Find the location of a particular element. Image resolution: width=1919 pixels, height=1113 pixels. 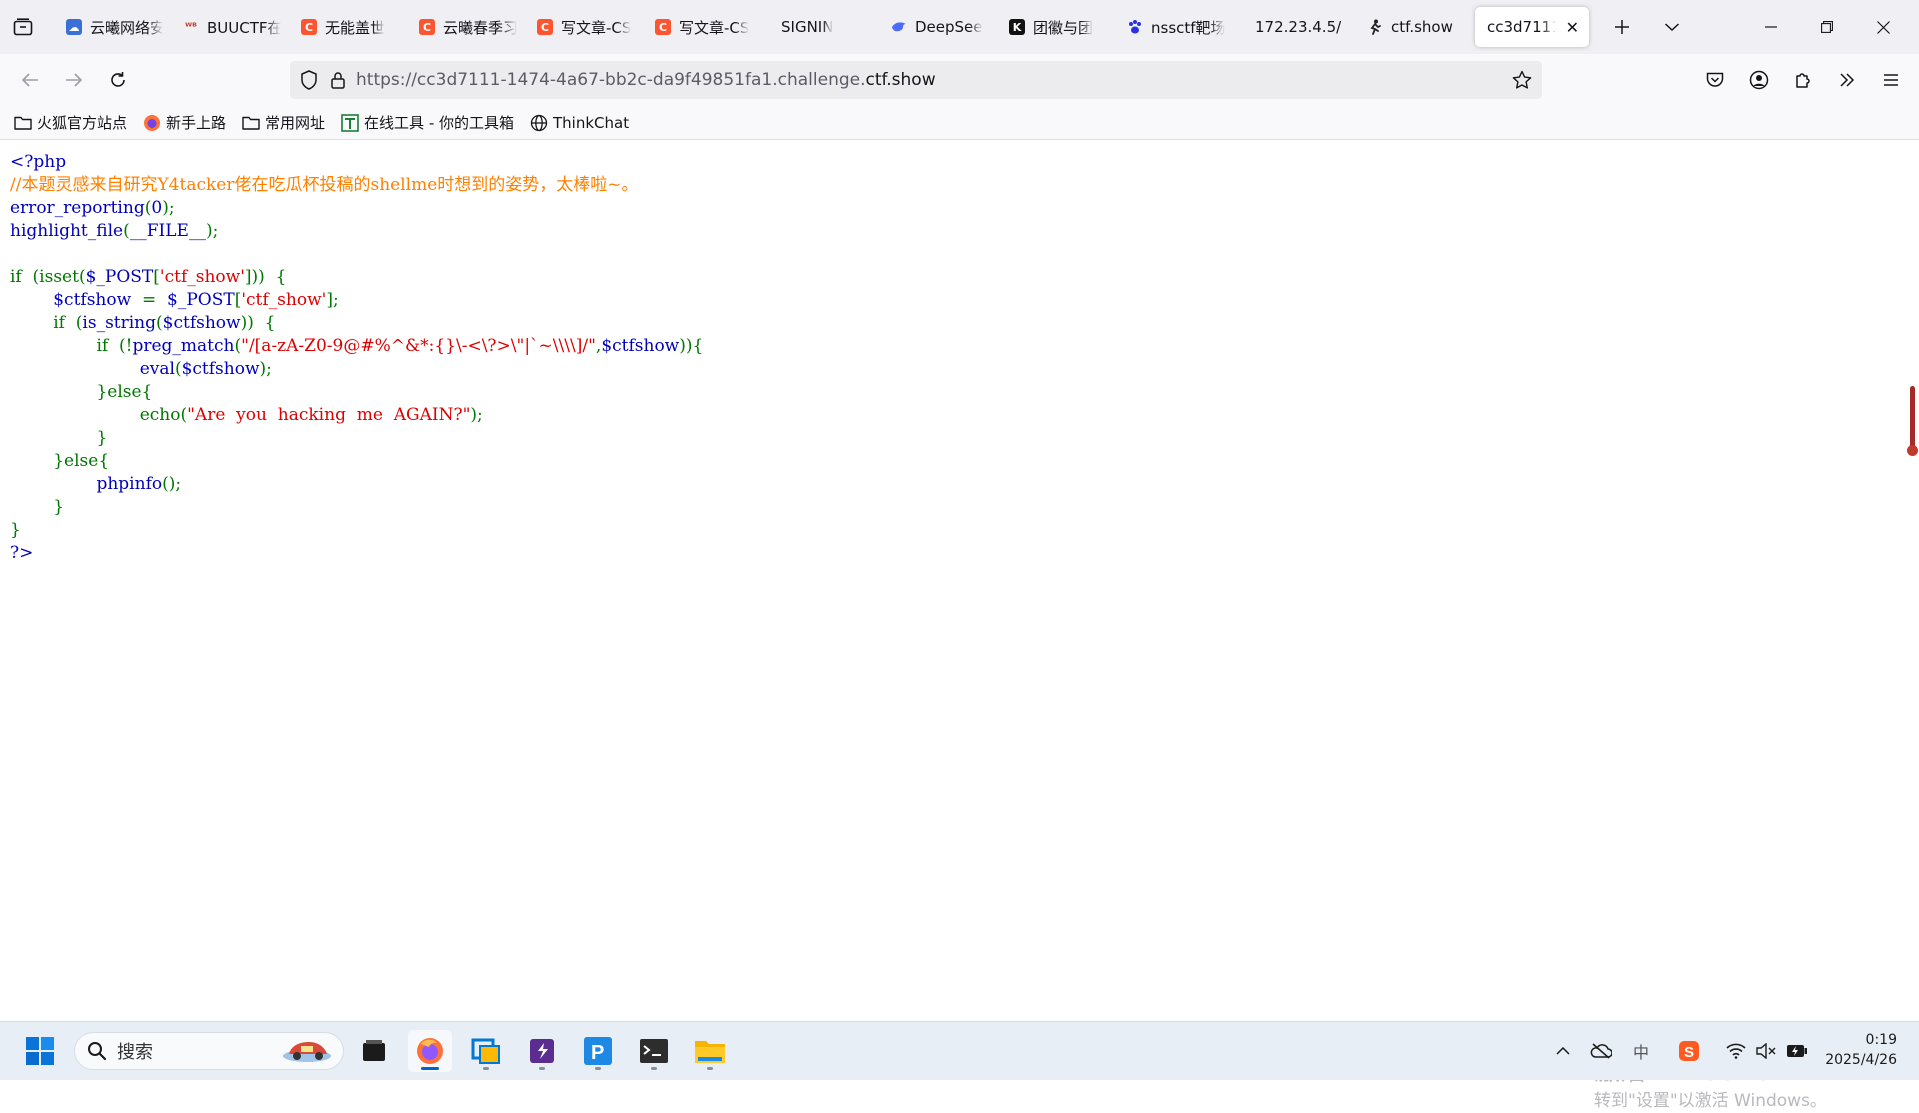

onedrive-button is located at coordinates (1601, 1051).